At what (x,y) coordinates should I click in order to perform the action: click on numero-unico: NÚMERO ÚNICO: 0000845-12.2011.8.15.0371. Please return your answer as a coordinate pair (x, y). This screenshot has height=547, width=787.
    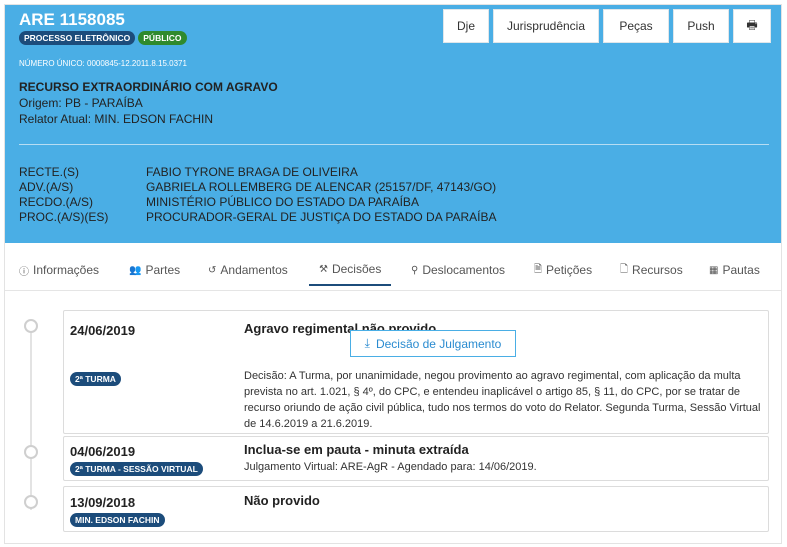
    Looking at the image, I should click on (103, 63).